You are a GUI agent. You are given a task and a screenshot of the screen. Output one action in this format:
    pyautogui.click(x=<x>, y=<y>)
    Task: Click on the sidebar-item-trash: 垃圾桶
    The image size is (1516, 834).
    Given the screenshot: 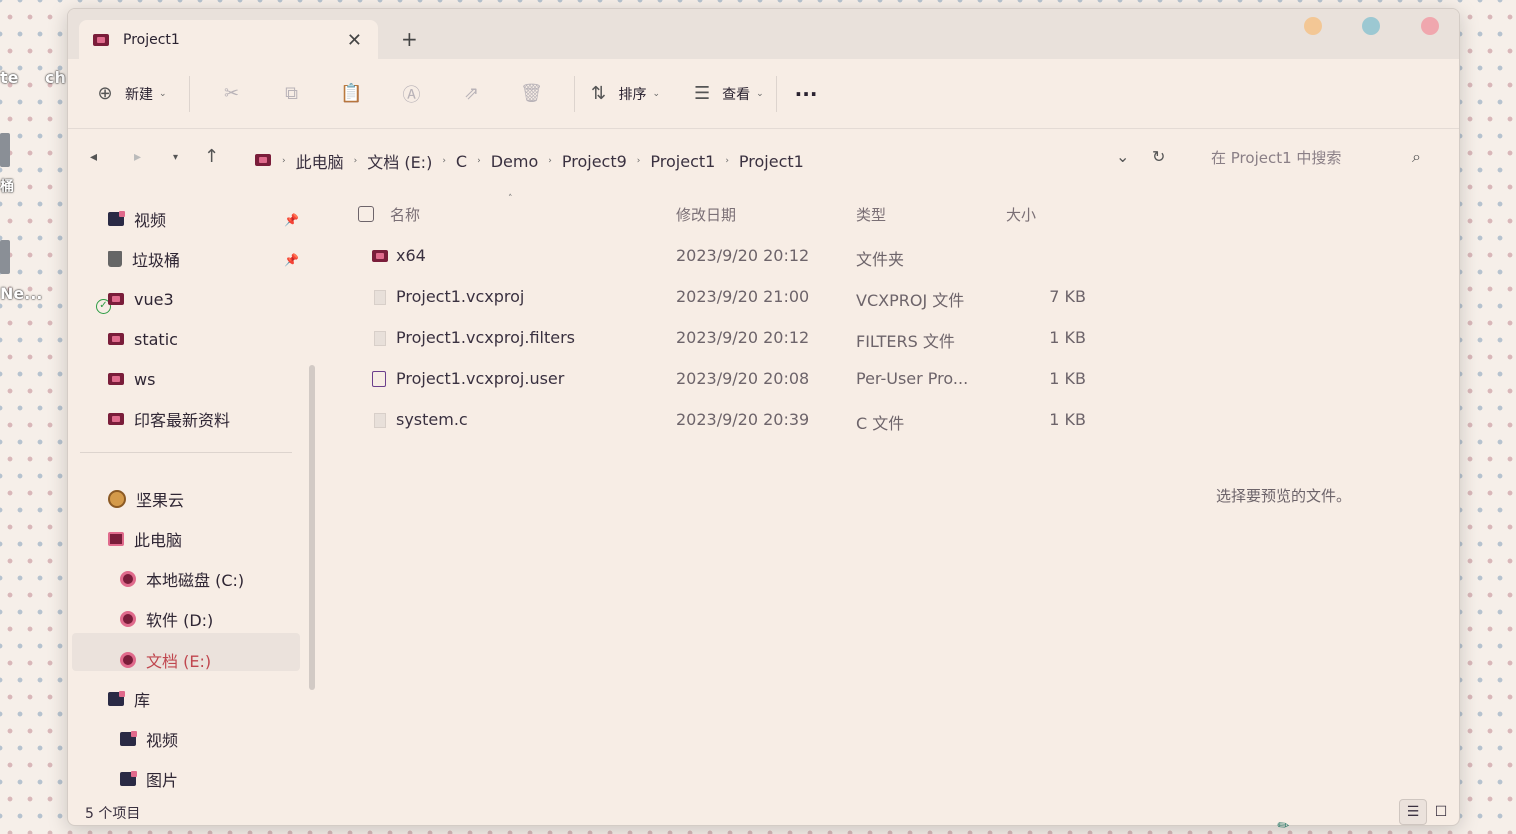 What is the action you would take?
    pyautogui.click(x=144, y=259)
    